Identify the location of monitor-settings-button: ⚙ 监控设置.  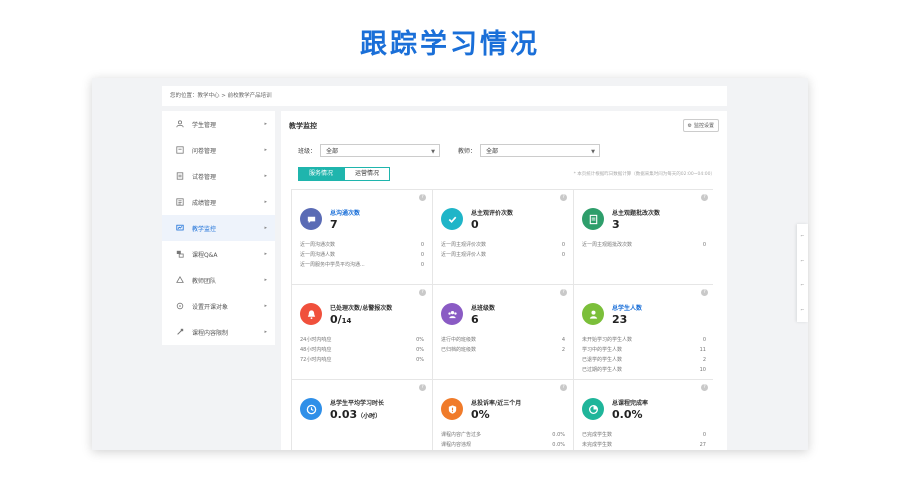
(700, 125).